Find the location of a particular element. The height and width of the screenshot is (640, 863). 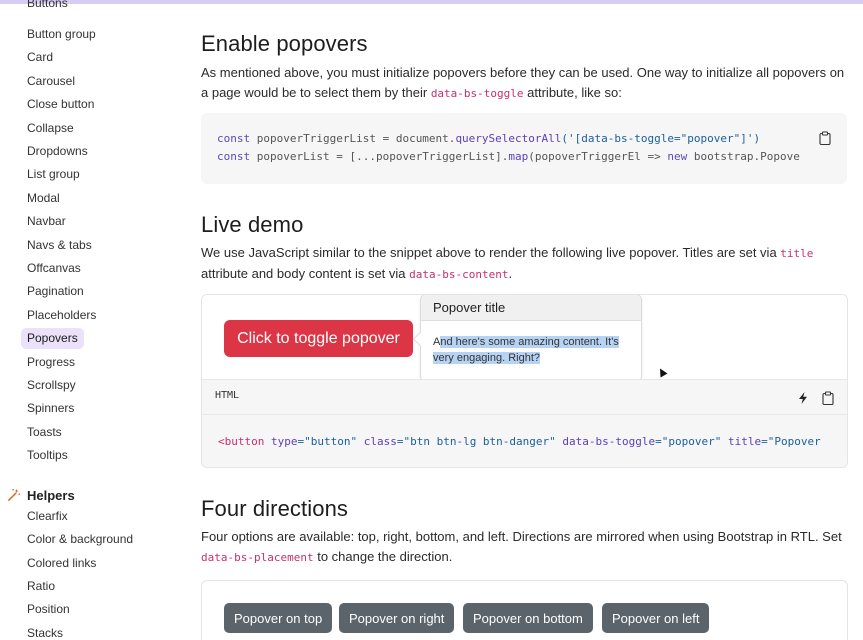

sidebar-item-toasts: Toasts is located at coordinates (44, 432).